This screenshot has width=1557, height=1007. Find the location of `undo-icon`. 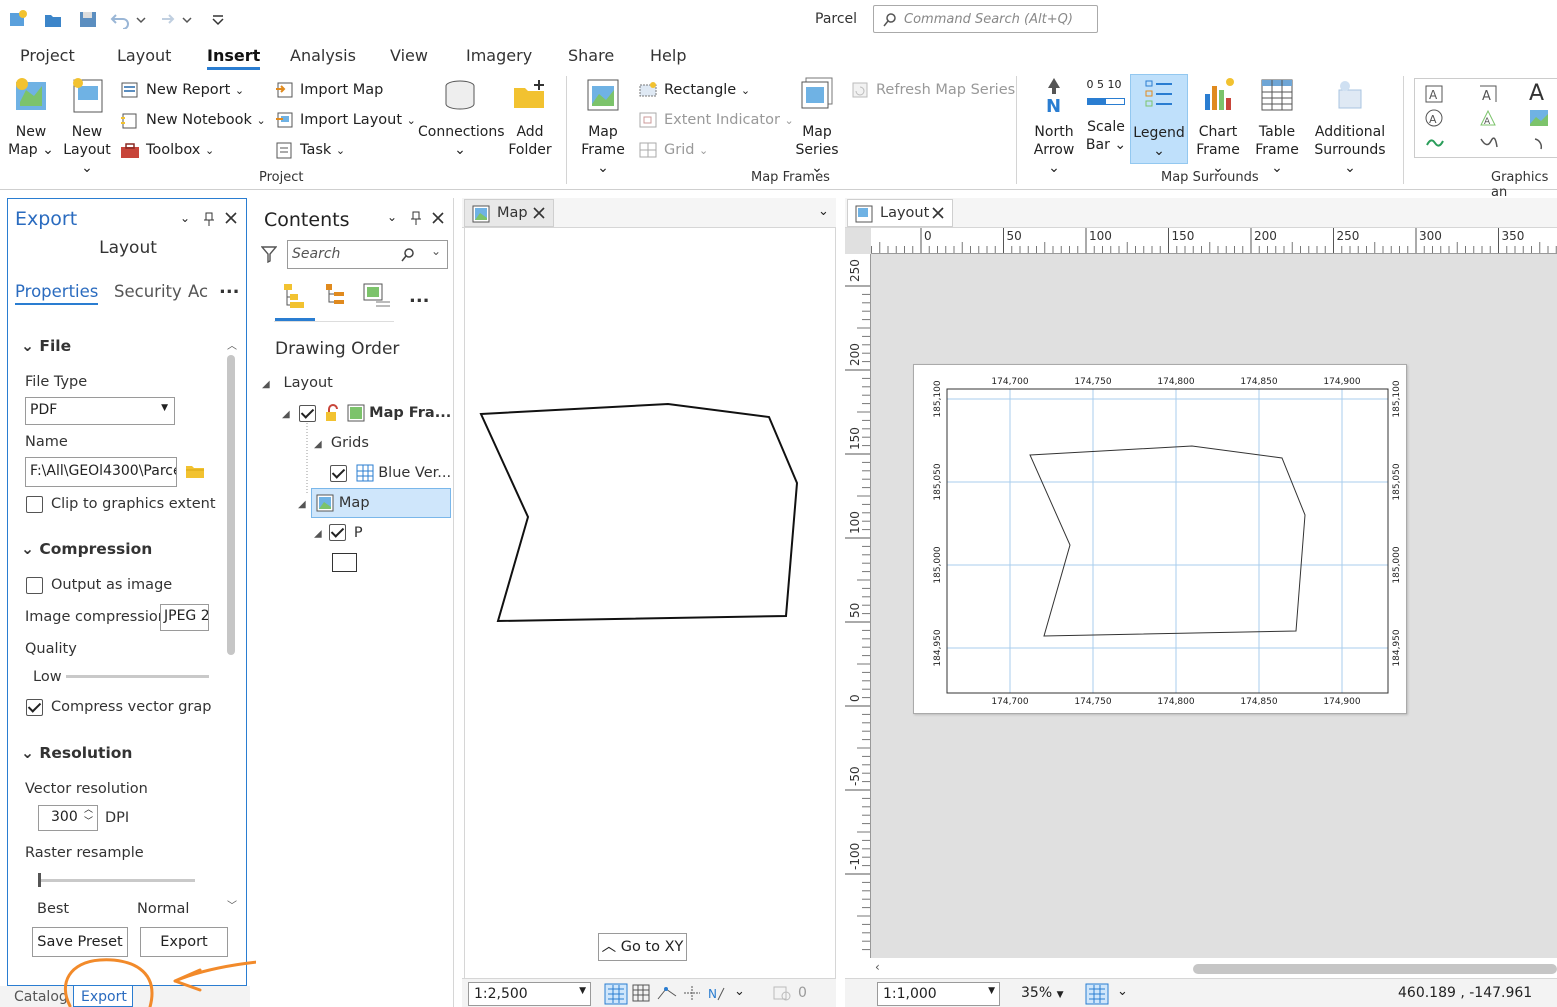

undo-icon is located at coordinates (120, 19).